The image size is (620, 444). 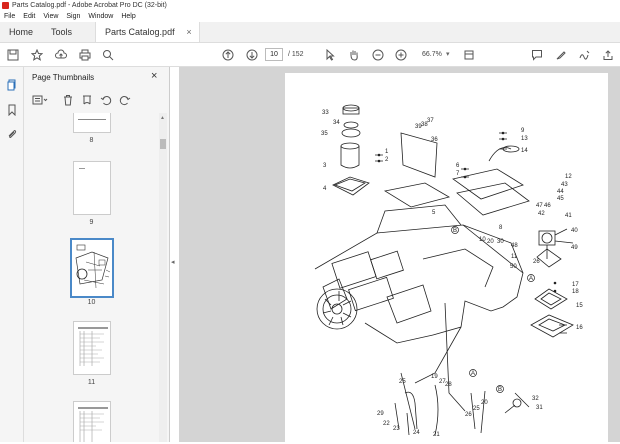 What do you see at coordinates (73, 16) in the screenshot?
I see `menu-sign: Sign` at bounding box center [73, 16].